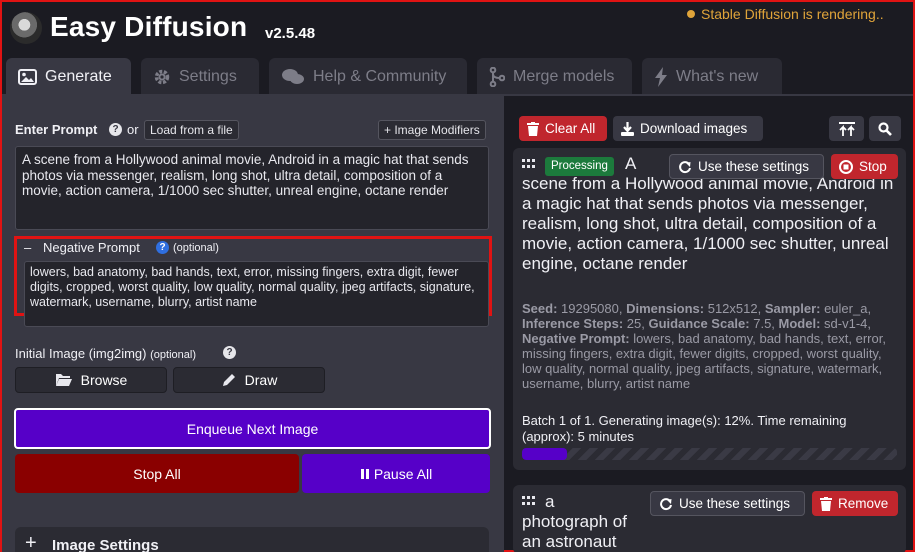  Describe the element at coordinates (544, 454) in the screenshot. I see `task-progress-fill` at that location.